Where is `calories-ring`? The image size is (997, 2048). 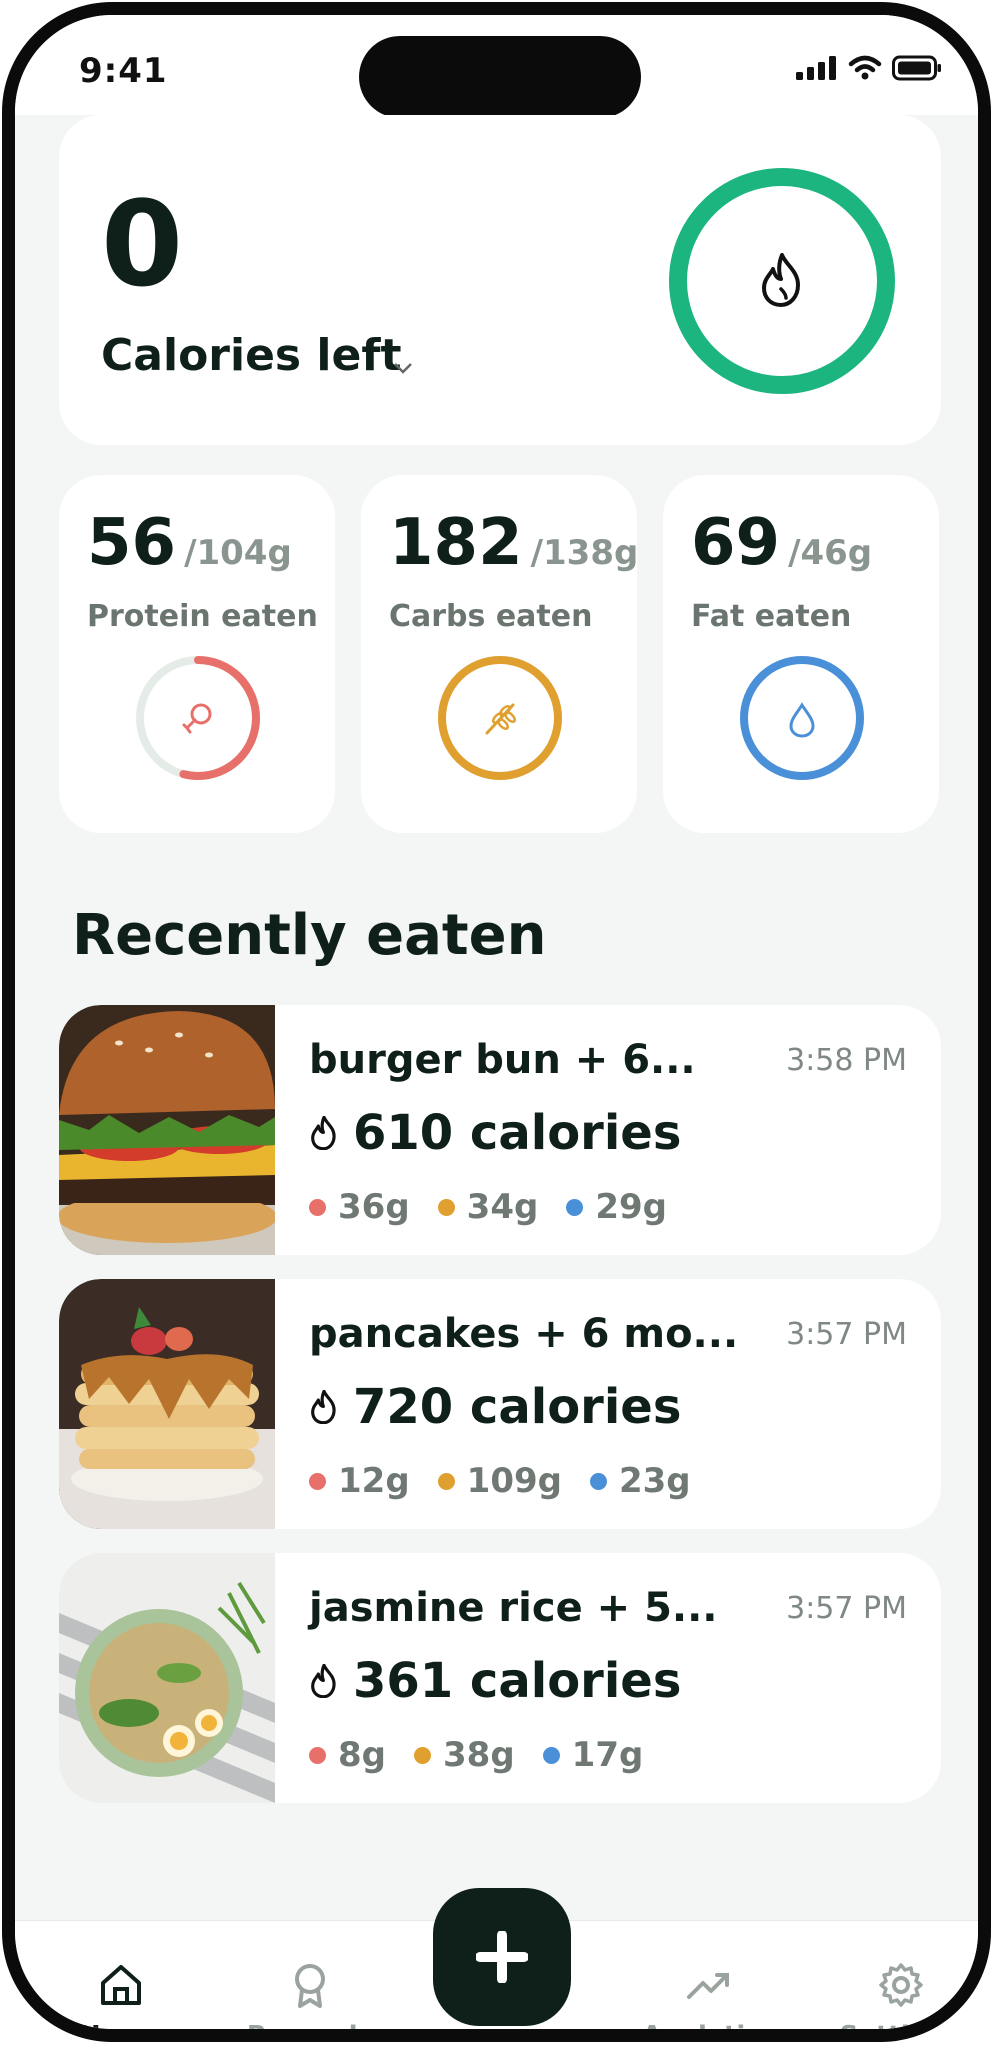 calories-ring is located at coordinates (782, 281).